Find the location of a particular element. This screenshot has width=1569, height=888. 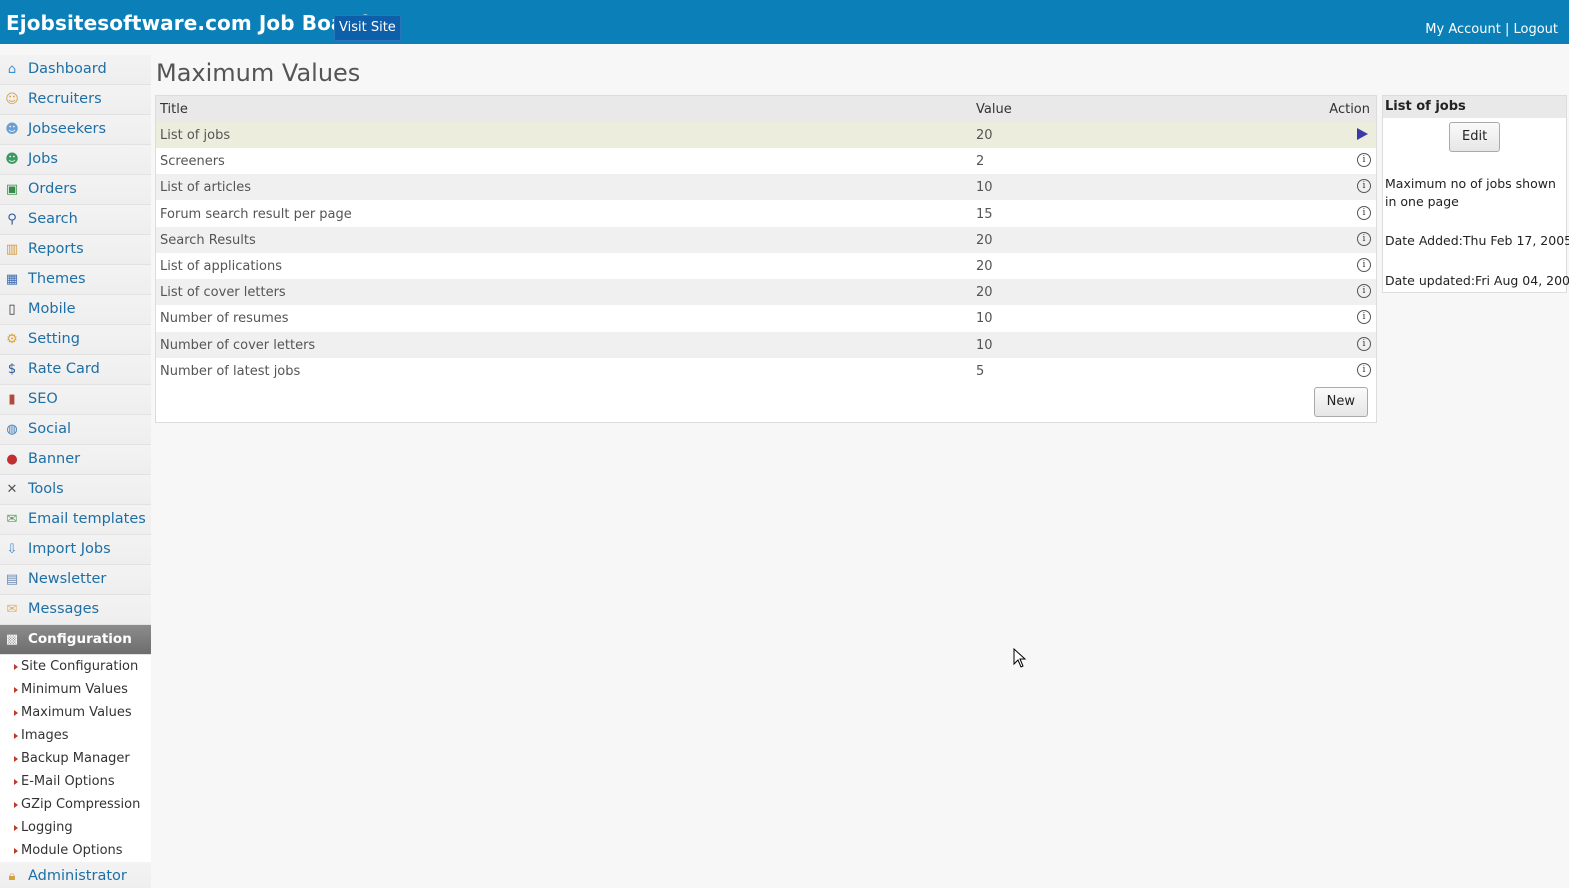

sidebar-item-jobseekers: ☻ Jobseekers is located at coordinates (75, 130).